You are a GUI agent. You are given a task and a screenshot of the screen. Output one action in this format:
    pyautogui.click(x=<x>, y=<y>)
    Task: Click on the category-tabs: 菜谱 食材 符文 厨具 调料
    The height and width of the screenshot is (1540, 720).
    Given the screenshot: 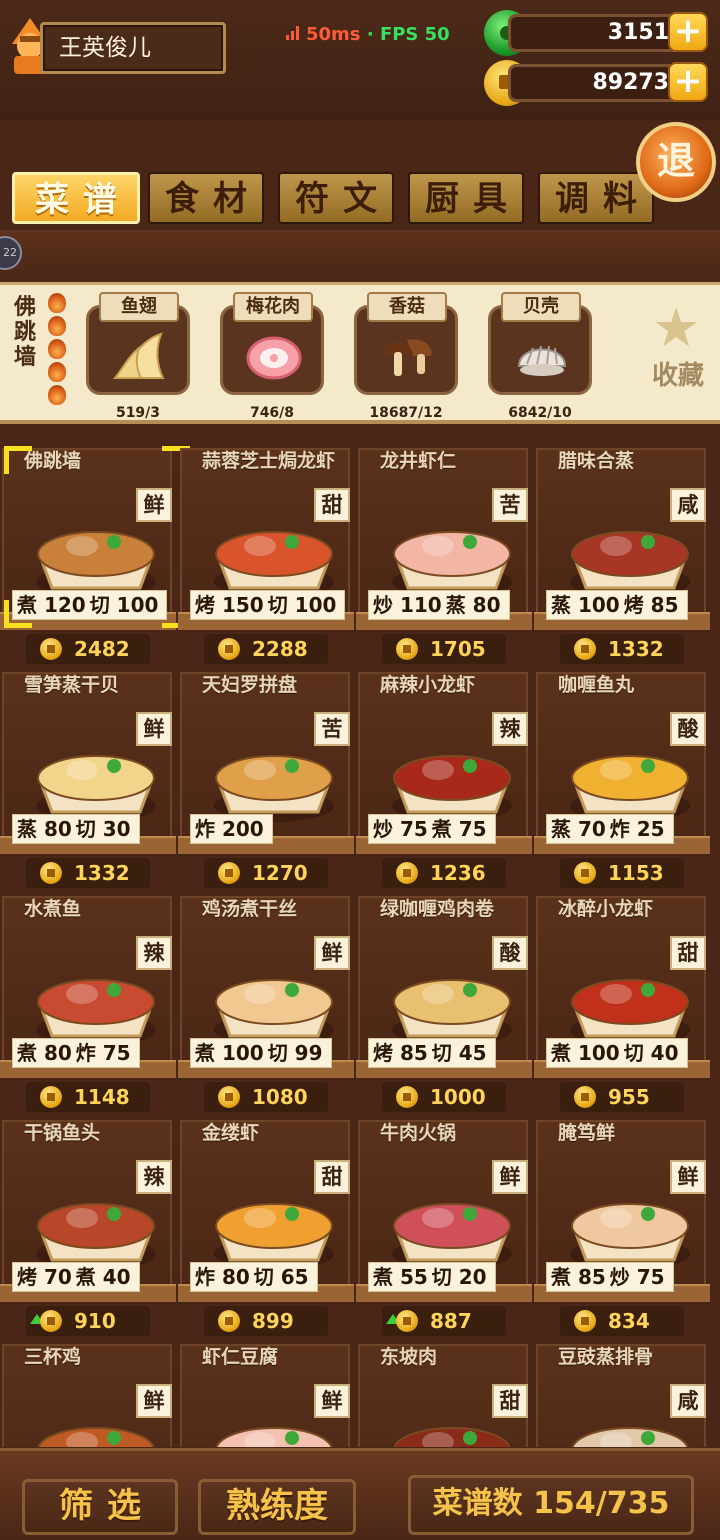 What is the action you would take?
    pyautogui.click(x=360, y=196)
    